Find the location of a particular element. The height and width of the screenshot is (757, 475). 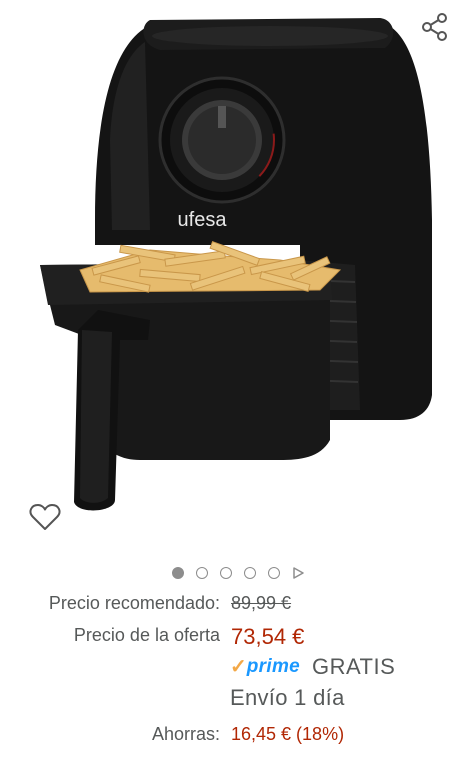

share-button is located at coordinates (435, 27).